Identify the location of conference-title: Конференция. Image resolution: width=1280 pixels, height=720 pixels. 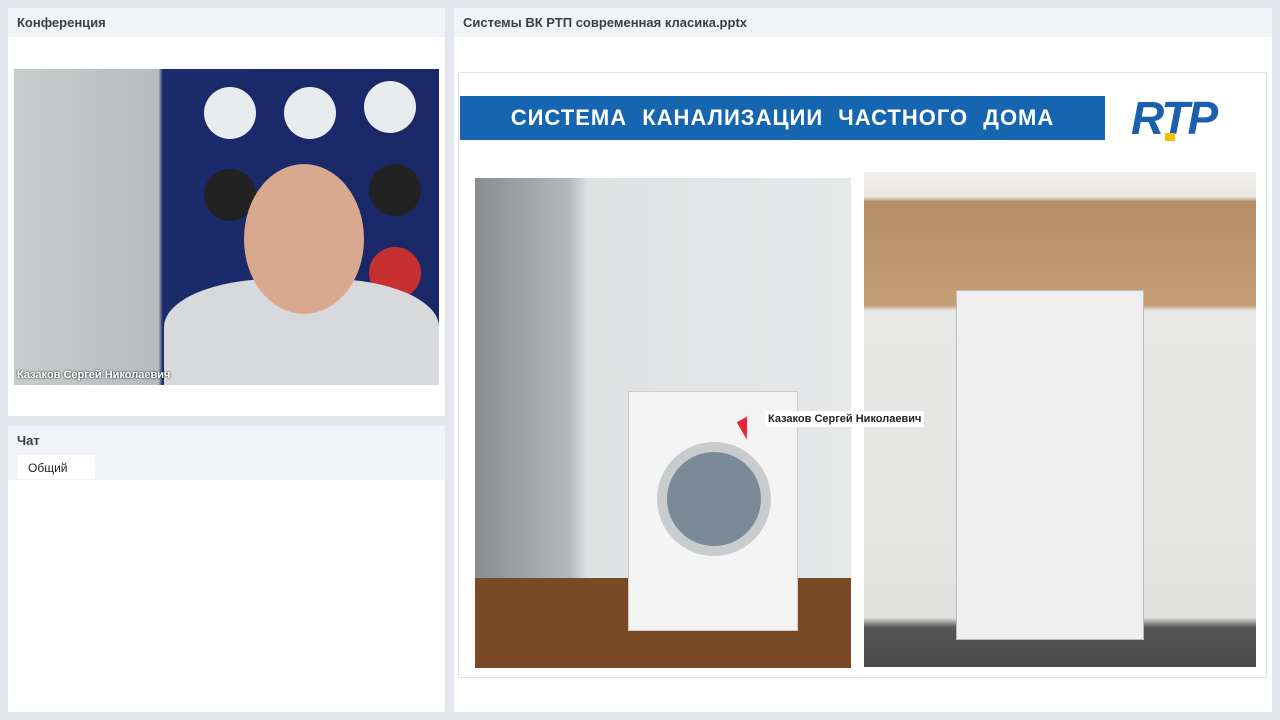
(226, 22).